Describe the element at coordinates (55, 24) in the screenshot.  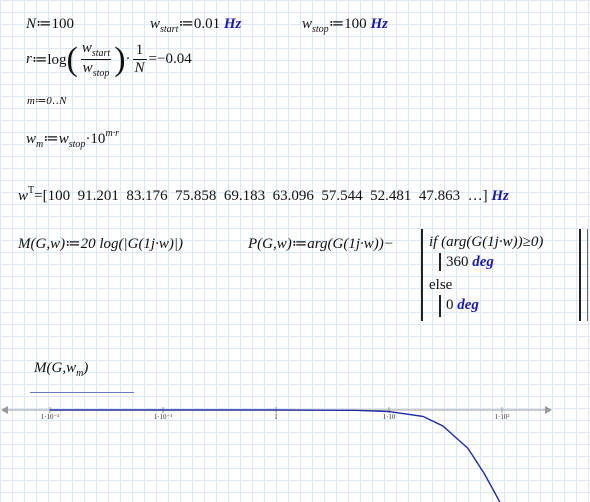
I see `N-assignment: ≔100` at that location.